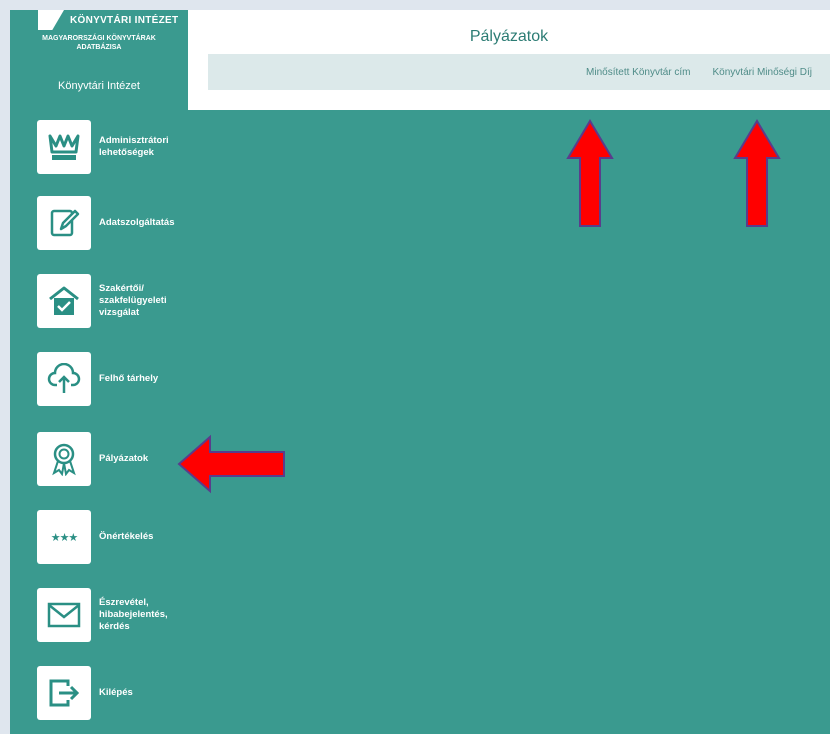 Image resolution: width=830 pixels, height=734 pixels. Describe the element at coordinates (231, 464) in the screenshot. I see `annotation-arrow-left` at that location.